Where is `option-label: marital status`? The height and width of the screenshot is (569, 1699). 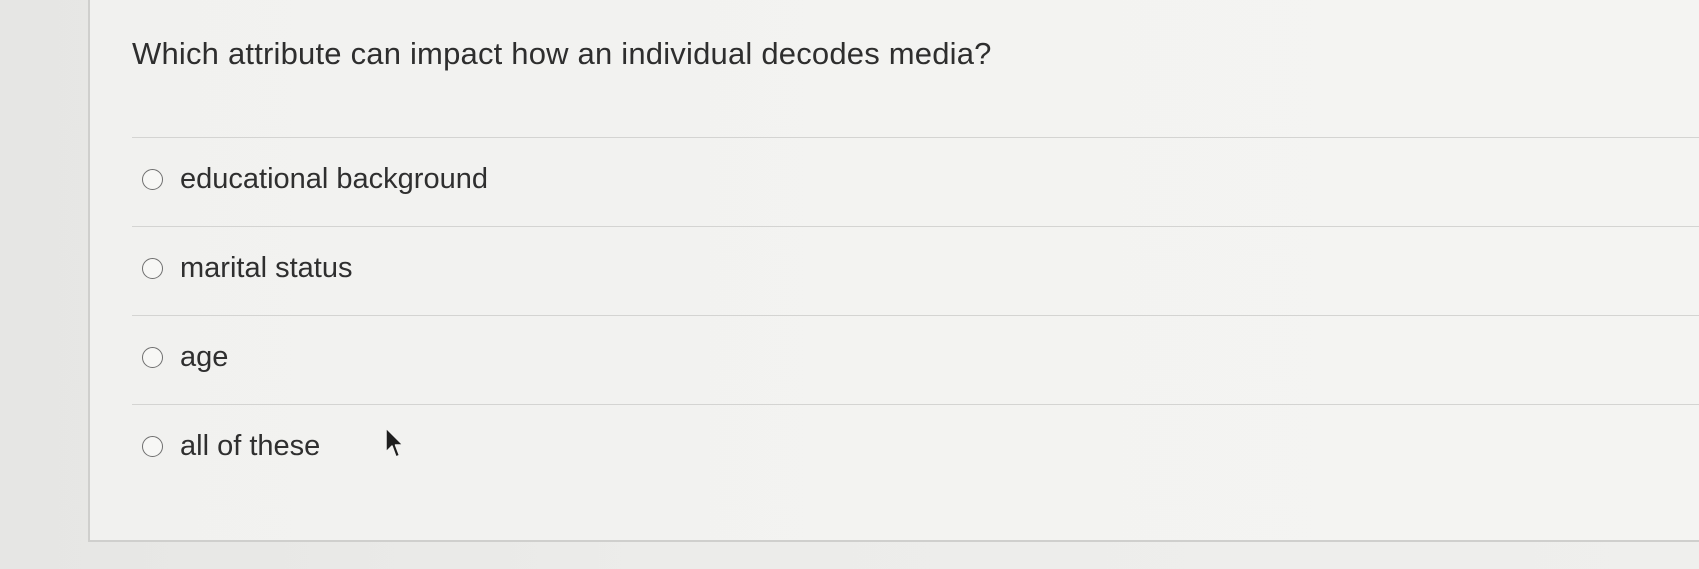 option-label: marital status is located at coordinates (266, 268).